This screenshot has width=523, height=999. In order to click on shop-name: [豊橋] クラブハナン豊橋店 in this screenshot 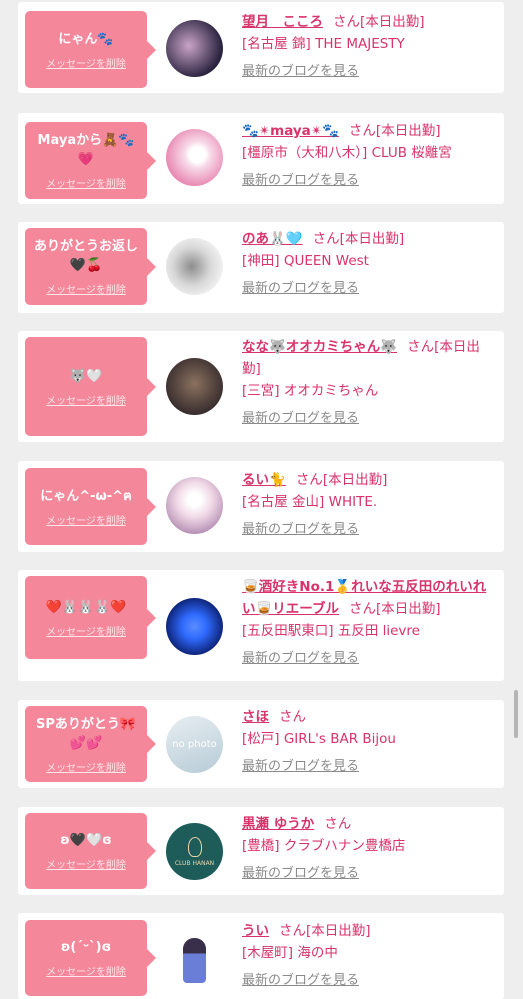, I will do `click(324, 846)`.